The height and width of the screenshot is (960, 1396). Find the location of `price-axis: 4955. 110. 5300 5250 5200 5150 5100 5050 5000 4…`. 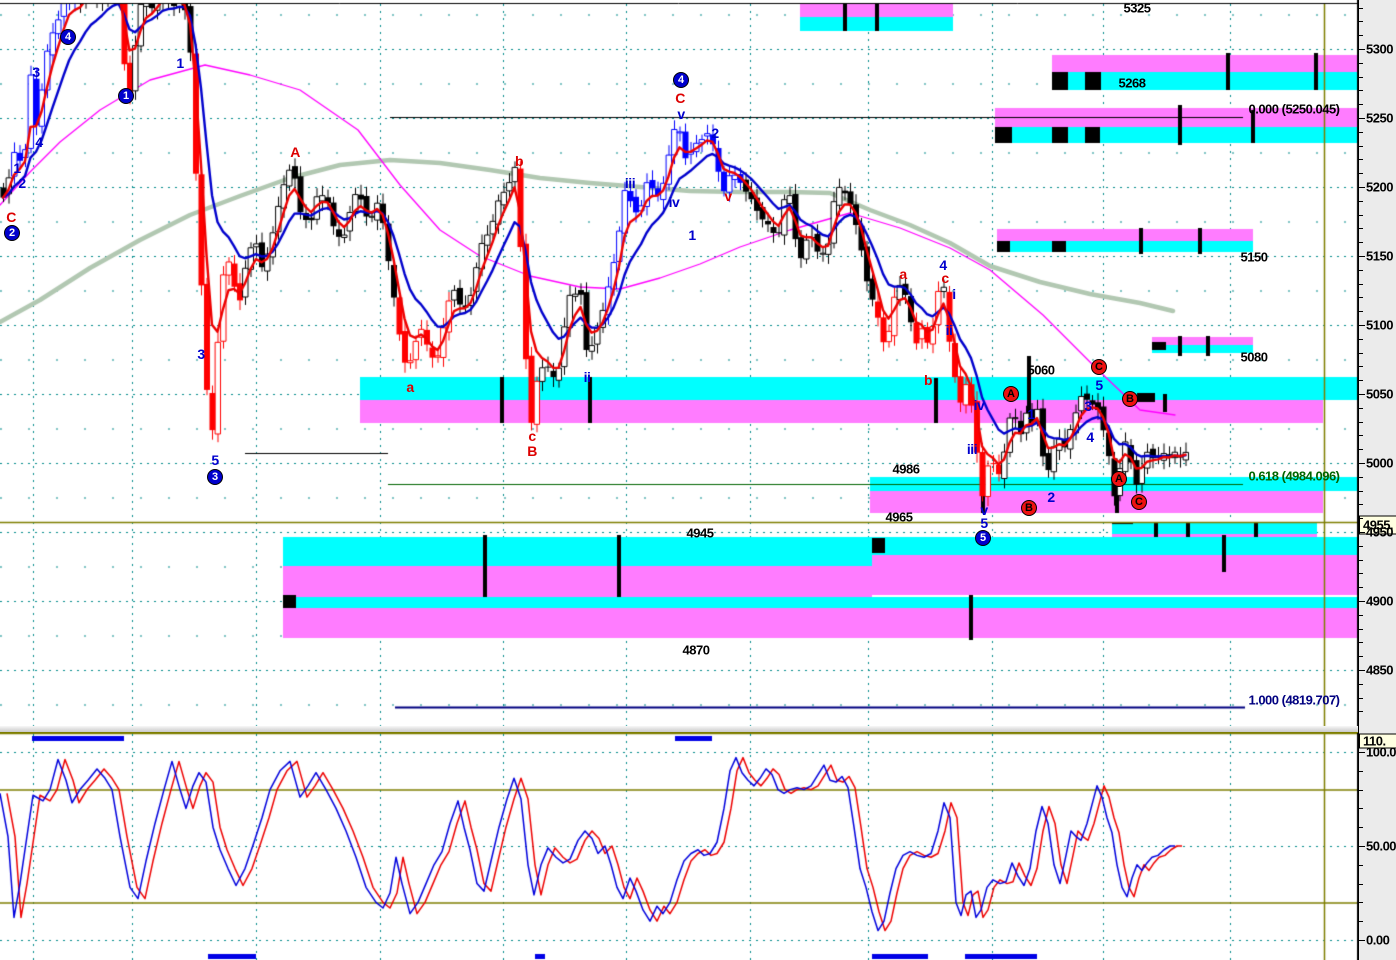

price-axis: 4955. 110. 5300 5250 5200 5150 5100 5050 5000 4… is located at coordinates (1377, 480).